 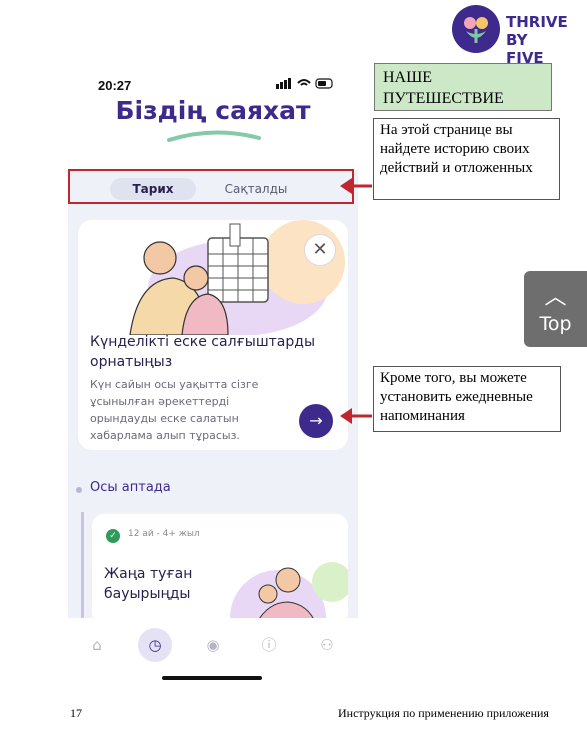 What do you see at coordinates (306, 84) in the screenshot?
I see `status-icons` at bounding box center [306, 84].